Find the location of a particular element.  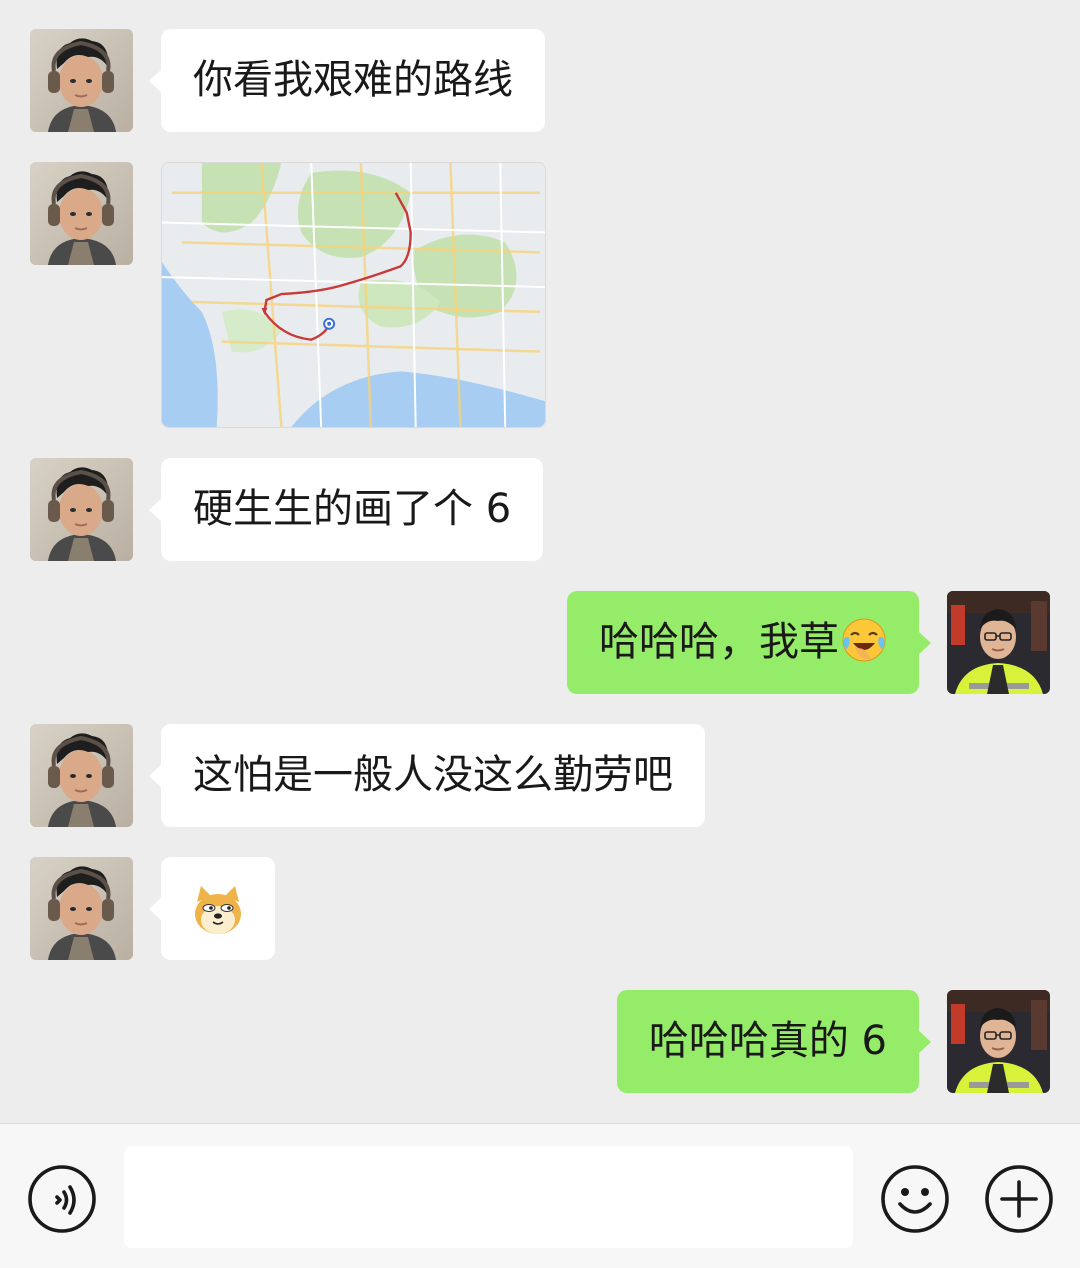

message-bubble-incoming: 你看我艰难的路线 is located at coordinates (347, 80).